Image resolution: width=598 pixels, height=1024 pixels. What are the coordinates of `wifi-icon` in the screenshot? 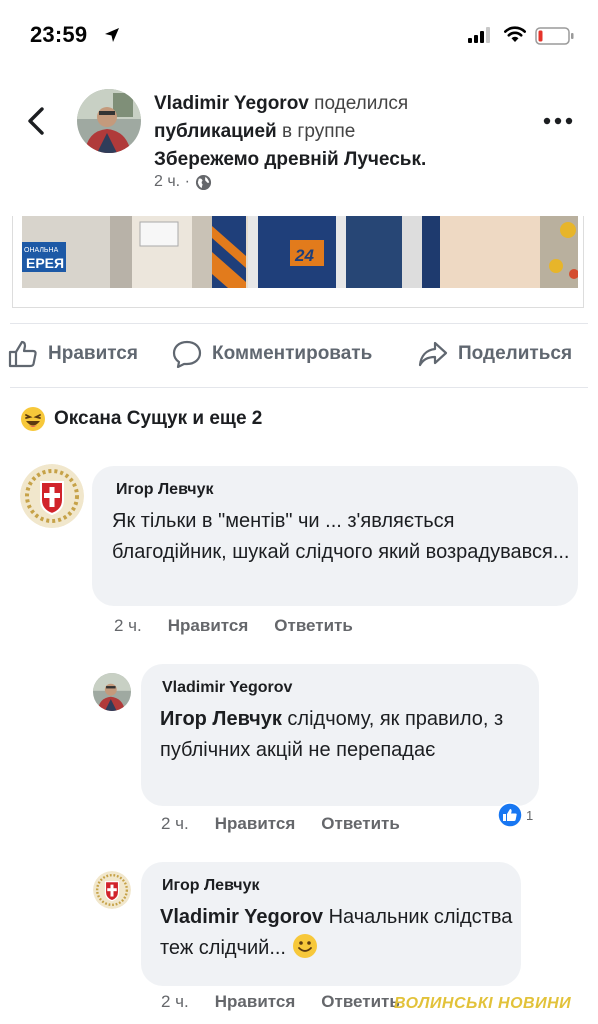 It's located at (515, 34).